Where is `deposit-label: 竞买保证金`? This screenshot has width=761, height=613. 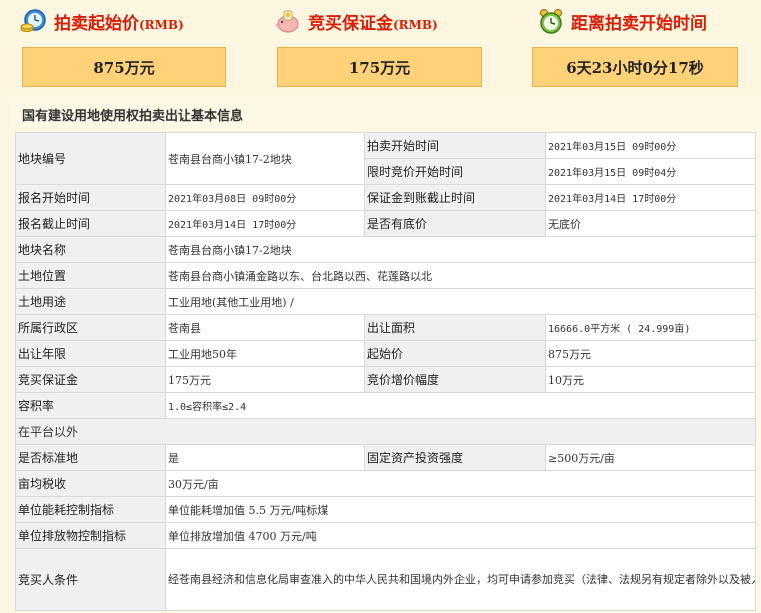 deposit-label: 竞买保证金 is located at coordinates (90, 379).